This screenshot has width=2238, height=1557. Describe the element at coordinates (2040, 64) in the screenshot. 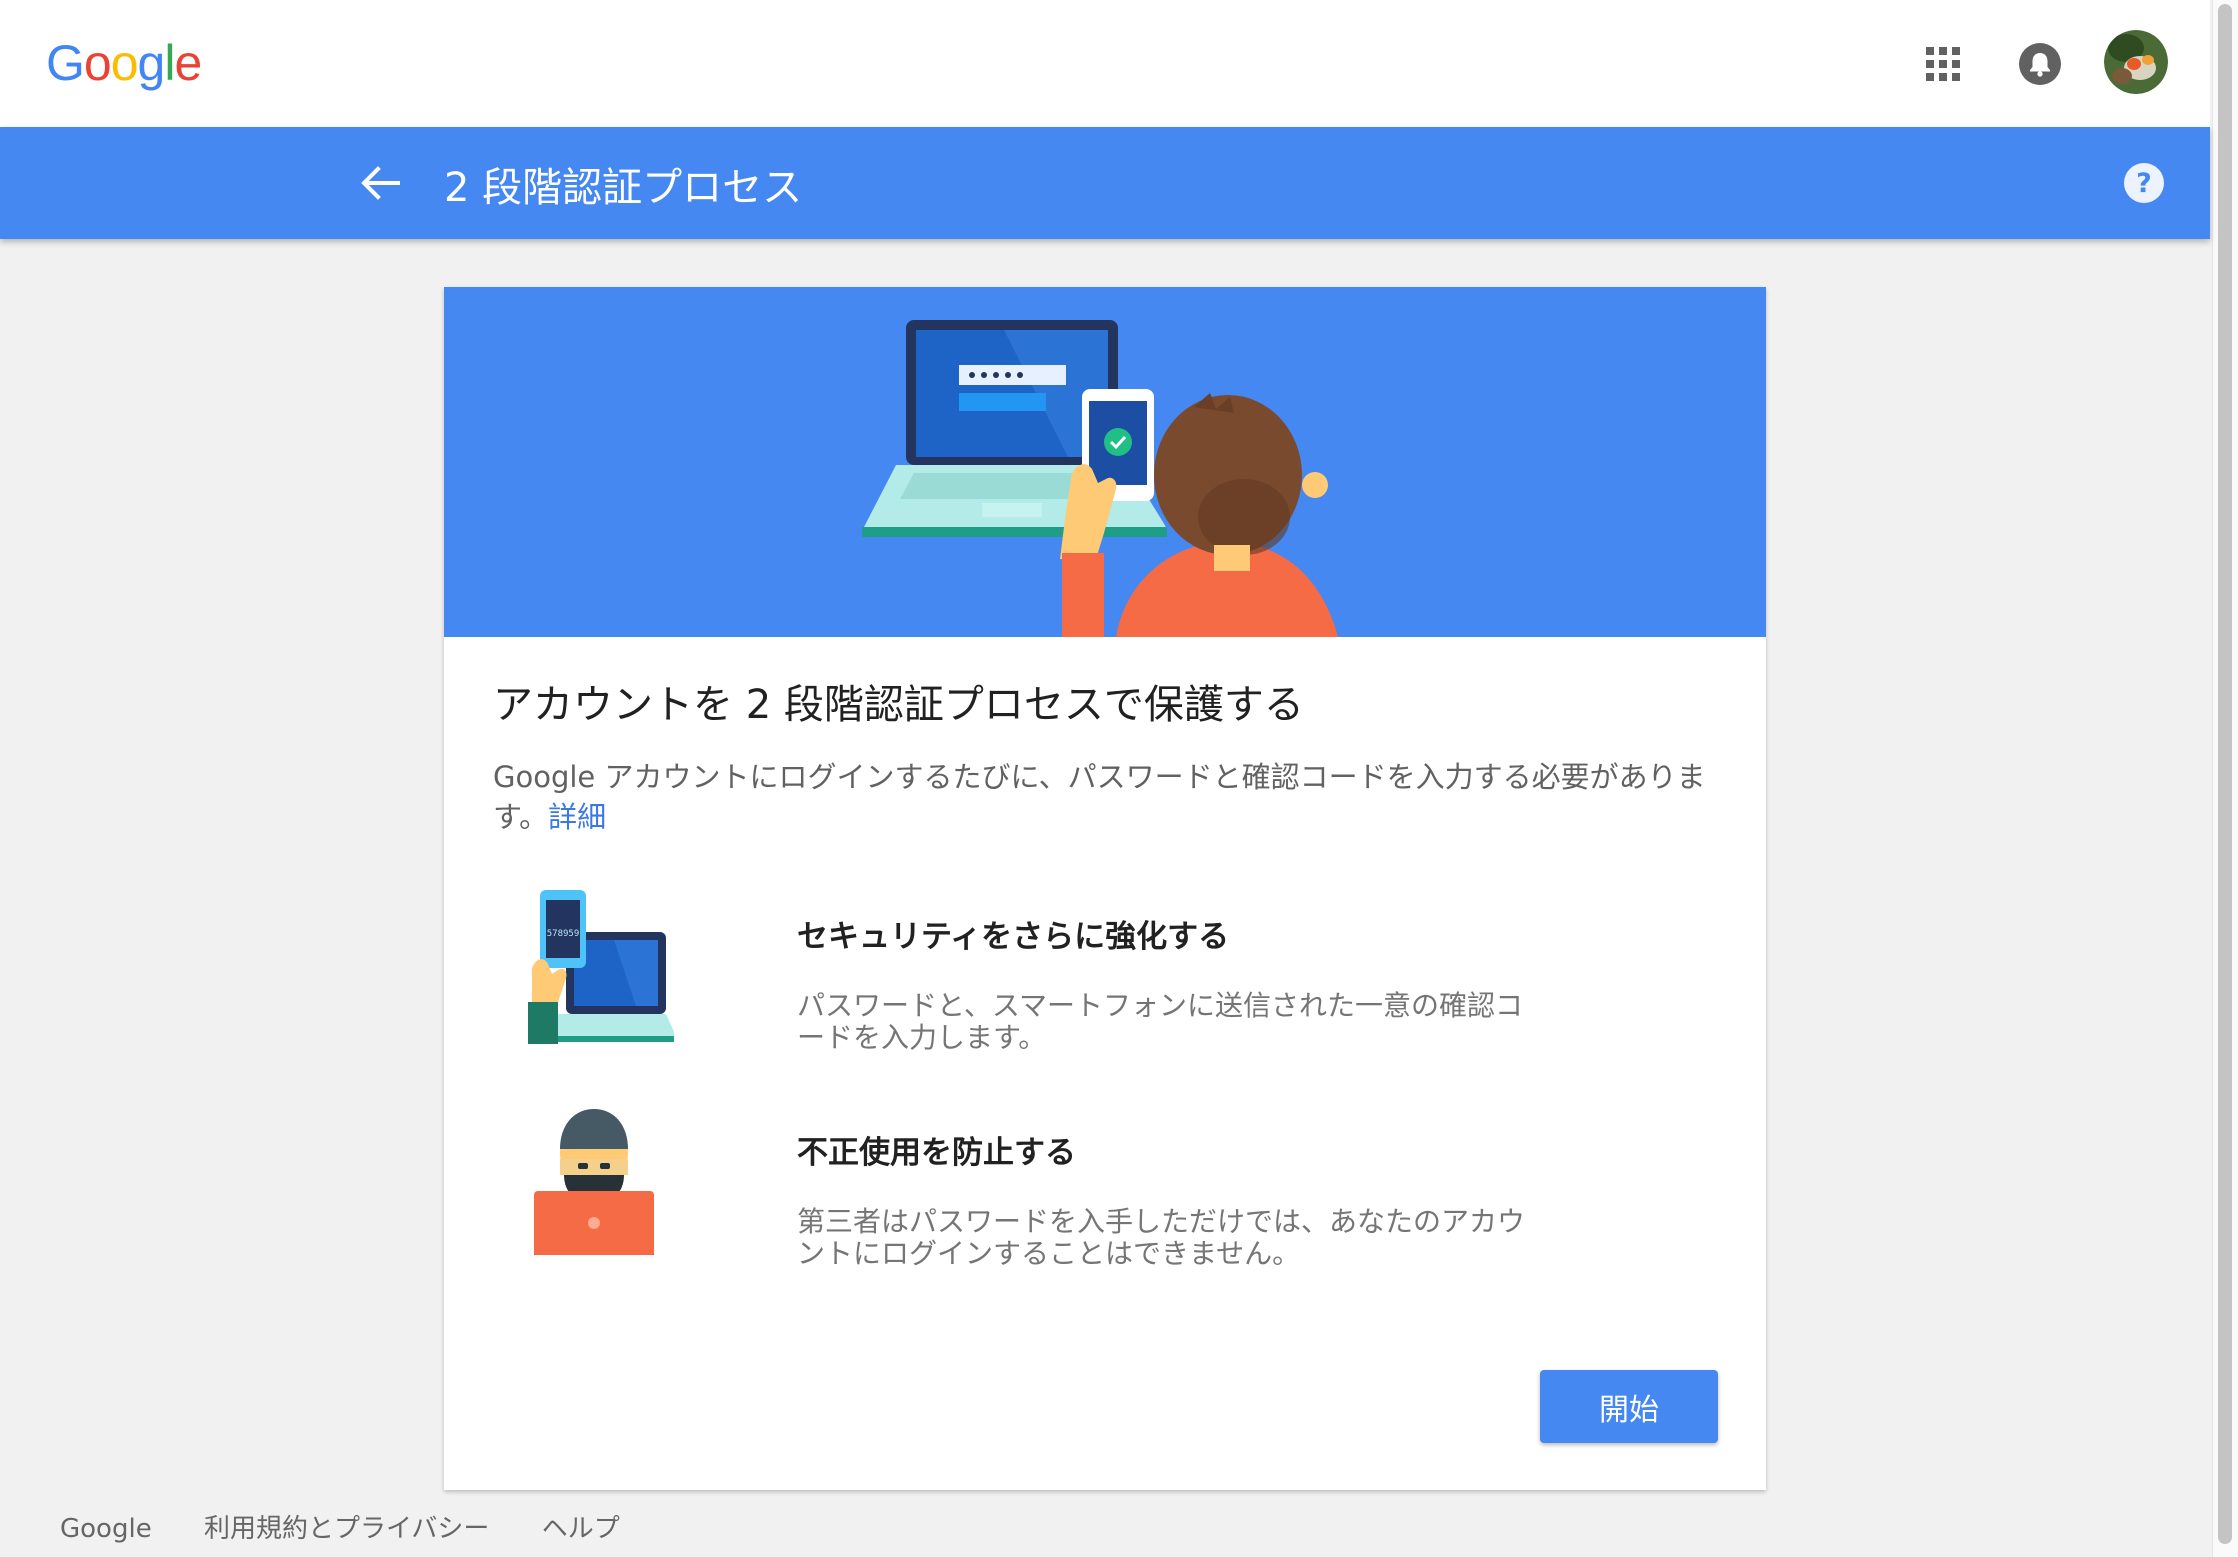

I see `bell-icon` at that location.